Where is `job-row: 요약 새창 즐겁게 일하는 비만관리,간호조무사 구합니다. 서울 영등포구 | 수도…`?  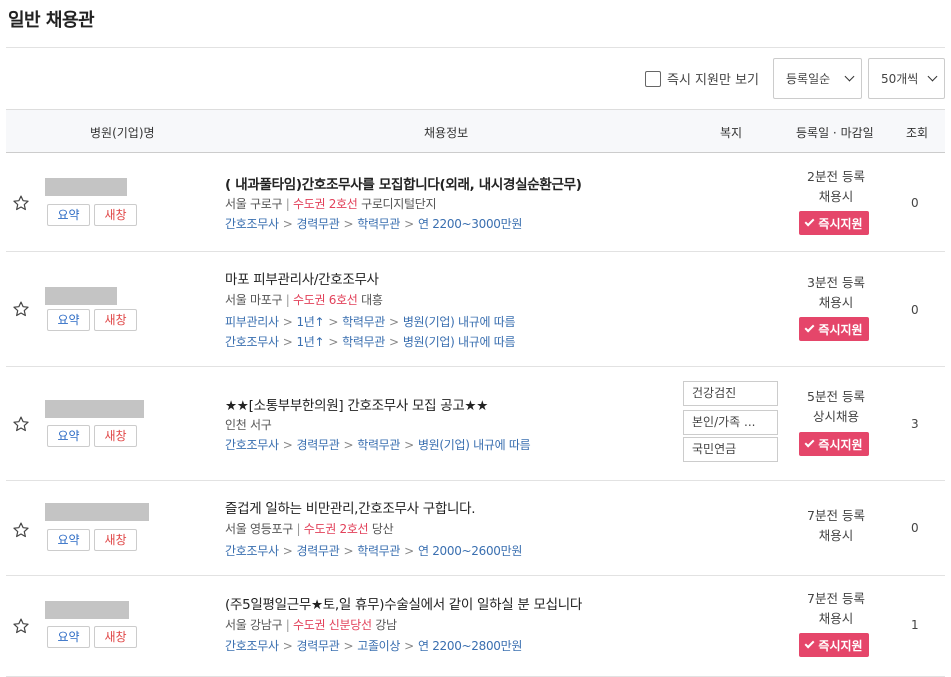
job-row: 요약 새창 즐겁게 일하는 비만관리,간호조무사 구합니다. 서울 영등포구 | 수도… is located at coordinates (475, 528).